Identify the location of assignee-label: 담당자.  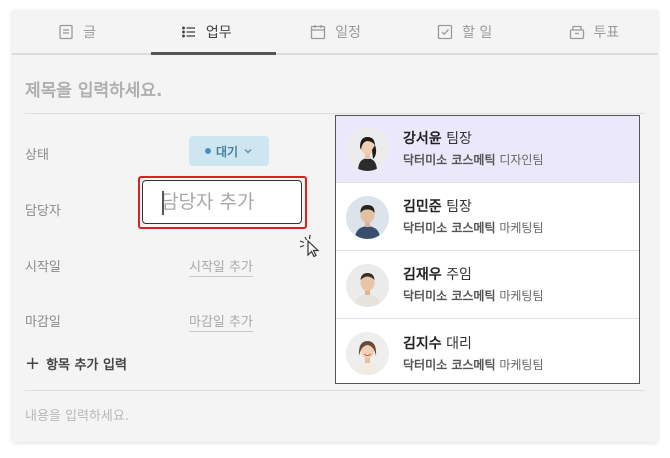
(43, 211).